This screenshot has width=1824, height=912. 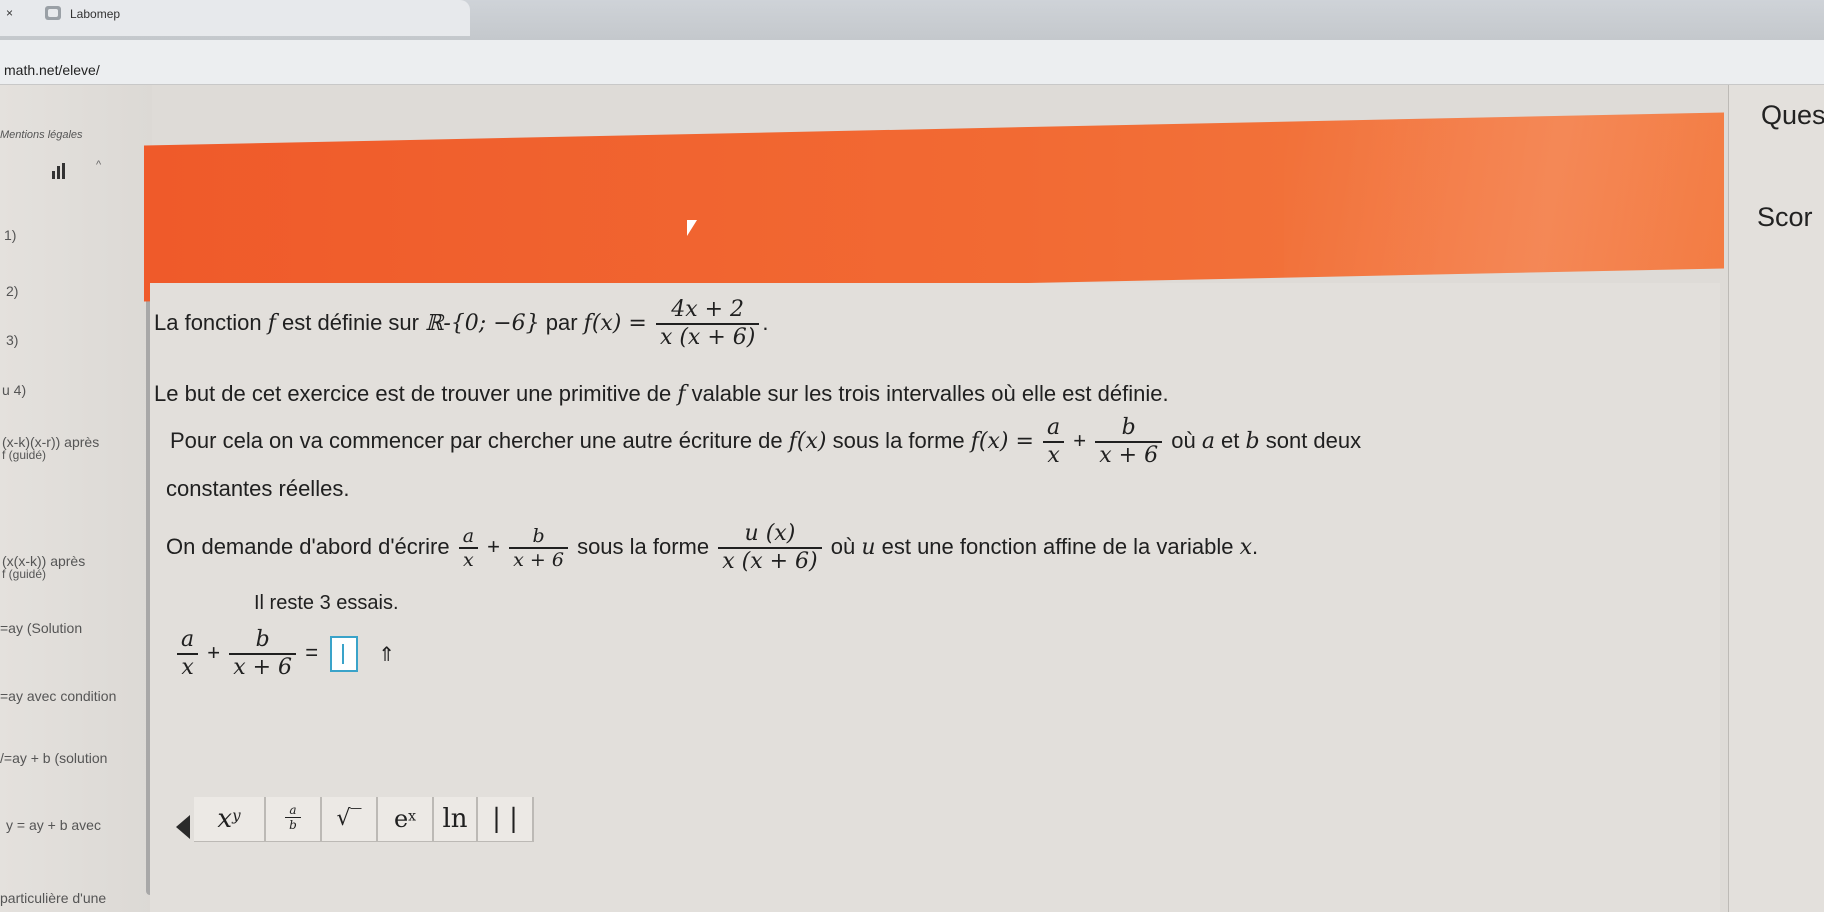 I want to click on answer-row: ax + bx + 6 = ⇑, so click(x=284, y=654).